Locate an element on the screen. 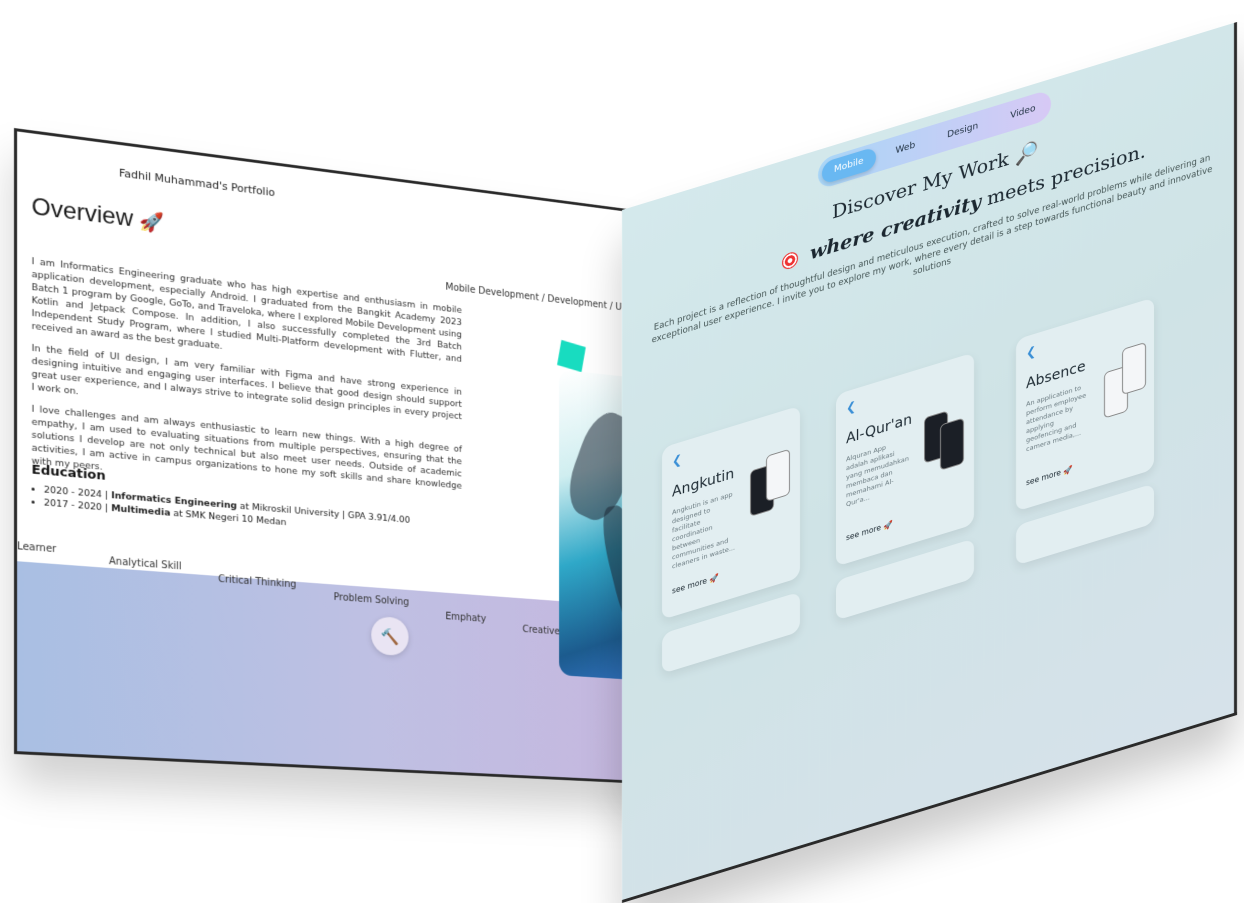 This screenshot has height=903, width=1244. overview-title-text: Overview is located at coordinates (83, 212).